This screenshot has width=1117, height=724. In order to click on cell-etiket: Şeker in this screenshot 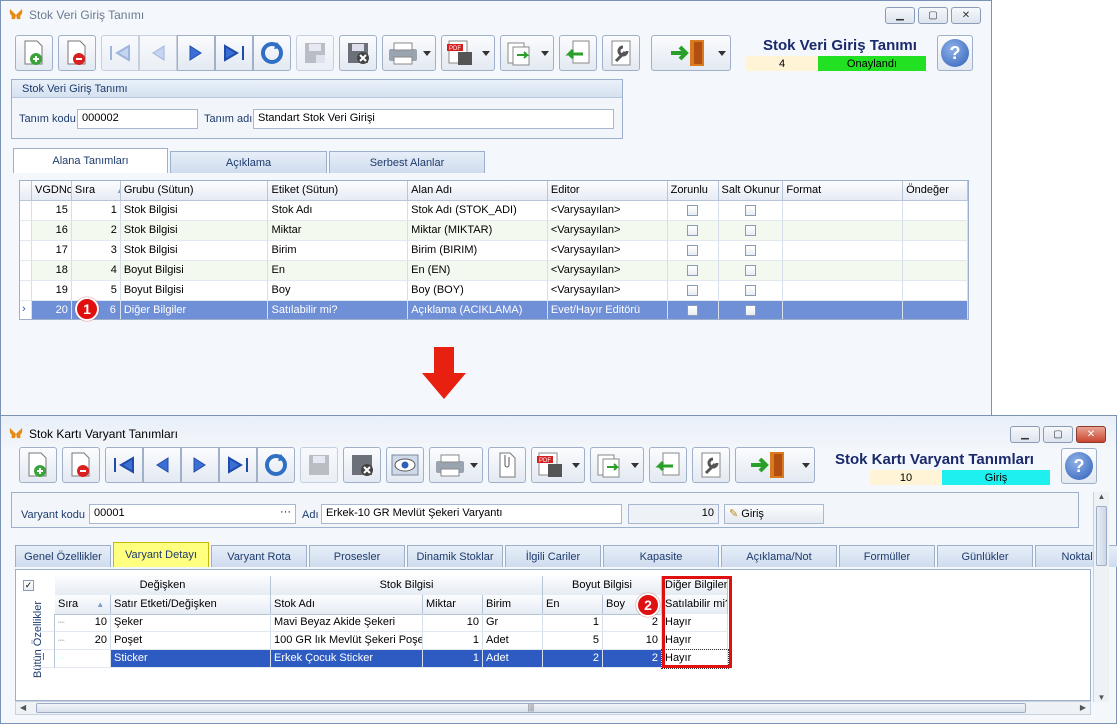, I will do `click(191, 623)`.